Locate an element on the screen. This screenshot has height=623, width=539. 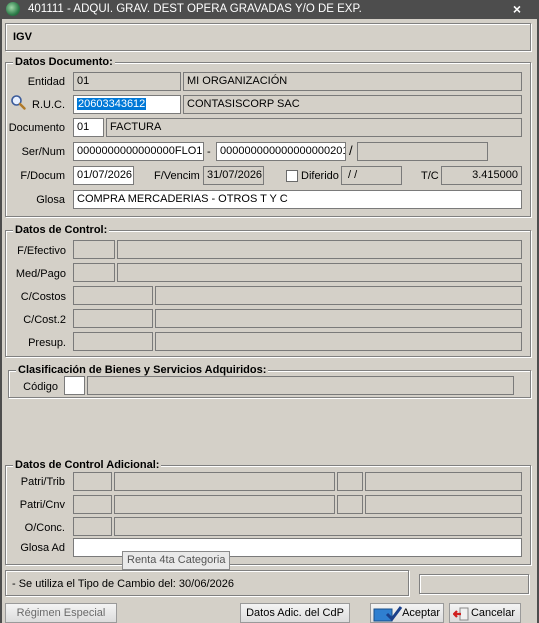
search-icon is located at coordinates (18, 102).